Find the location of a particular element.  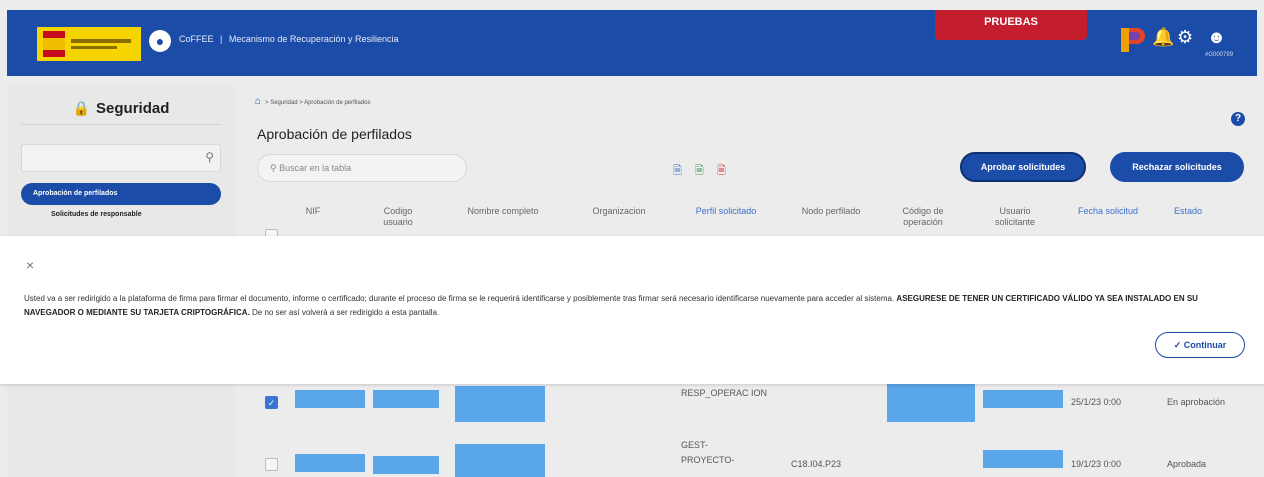

column-header-estado: Estado is located at coordinates (1188, 211).